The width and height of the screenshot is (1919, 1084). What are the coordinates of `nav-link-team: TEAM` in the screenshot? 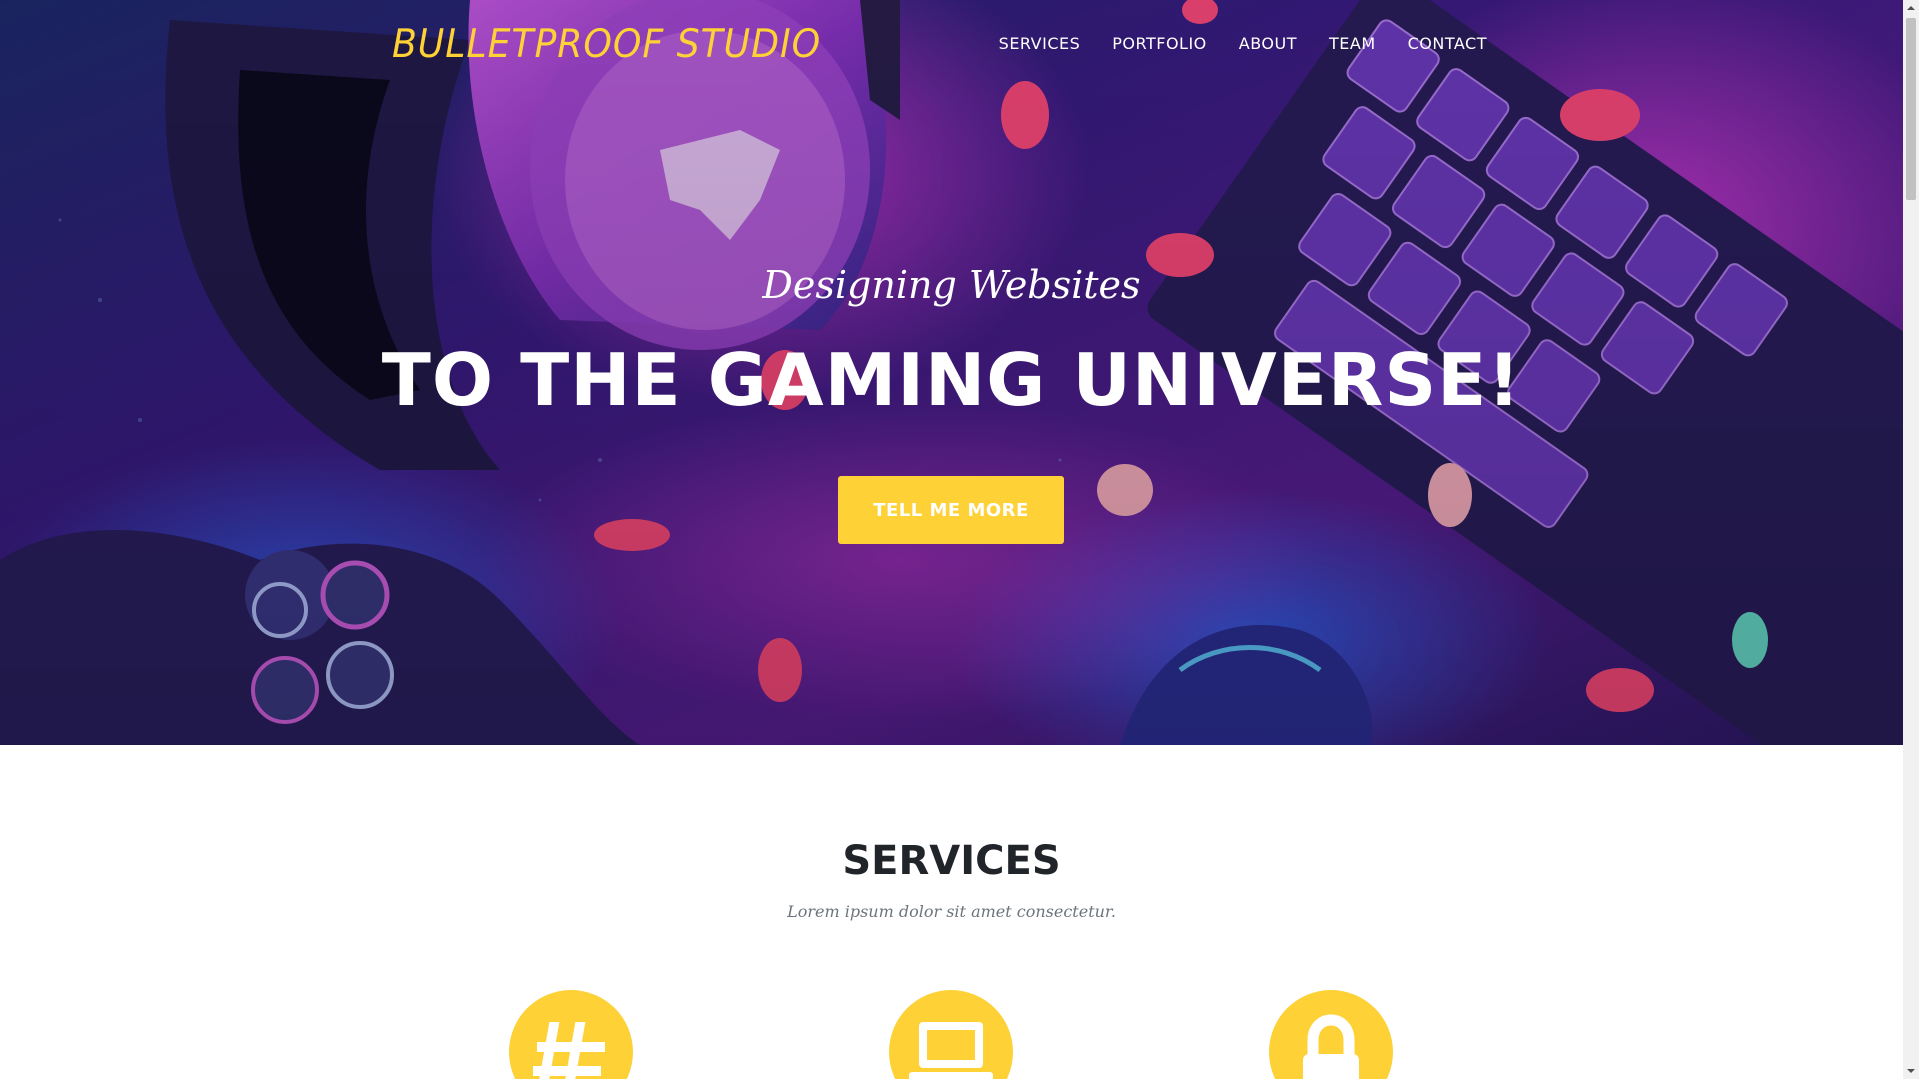 It's located at (1352, 43).